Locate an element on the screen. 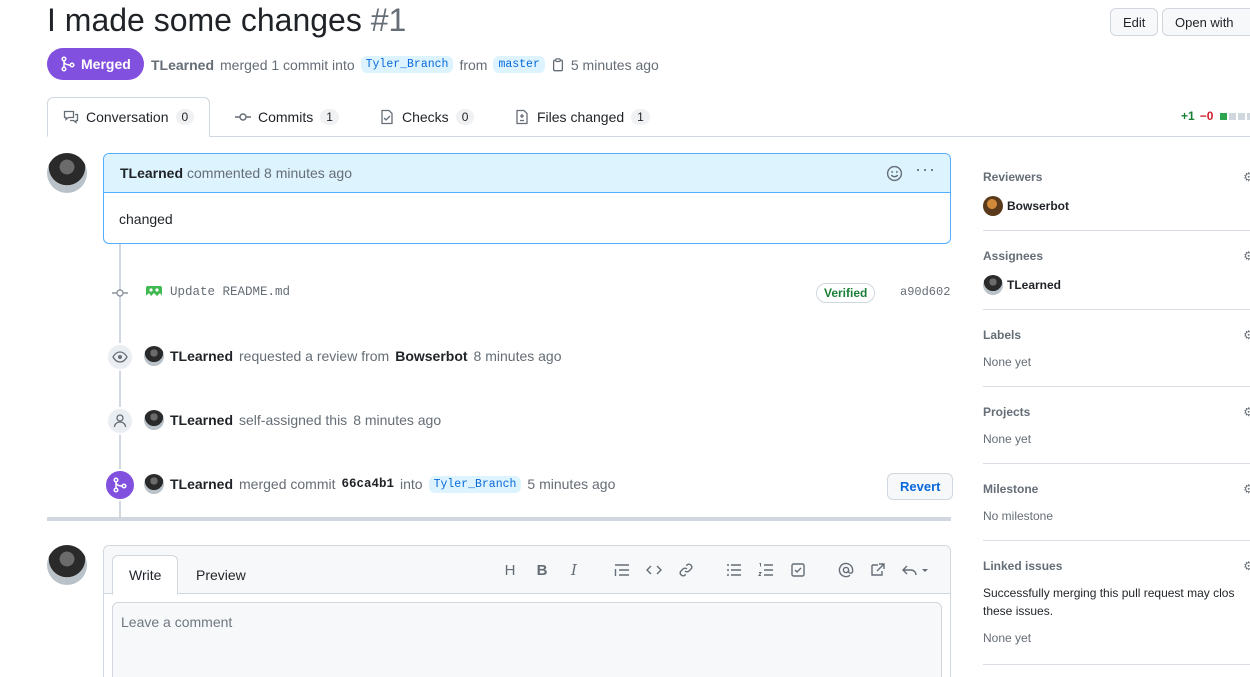 Image resolution: width=1250 pixels, height=677 pixels. diff-additions: +1 is located at coordinates (1188, 116).